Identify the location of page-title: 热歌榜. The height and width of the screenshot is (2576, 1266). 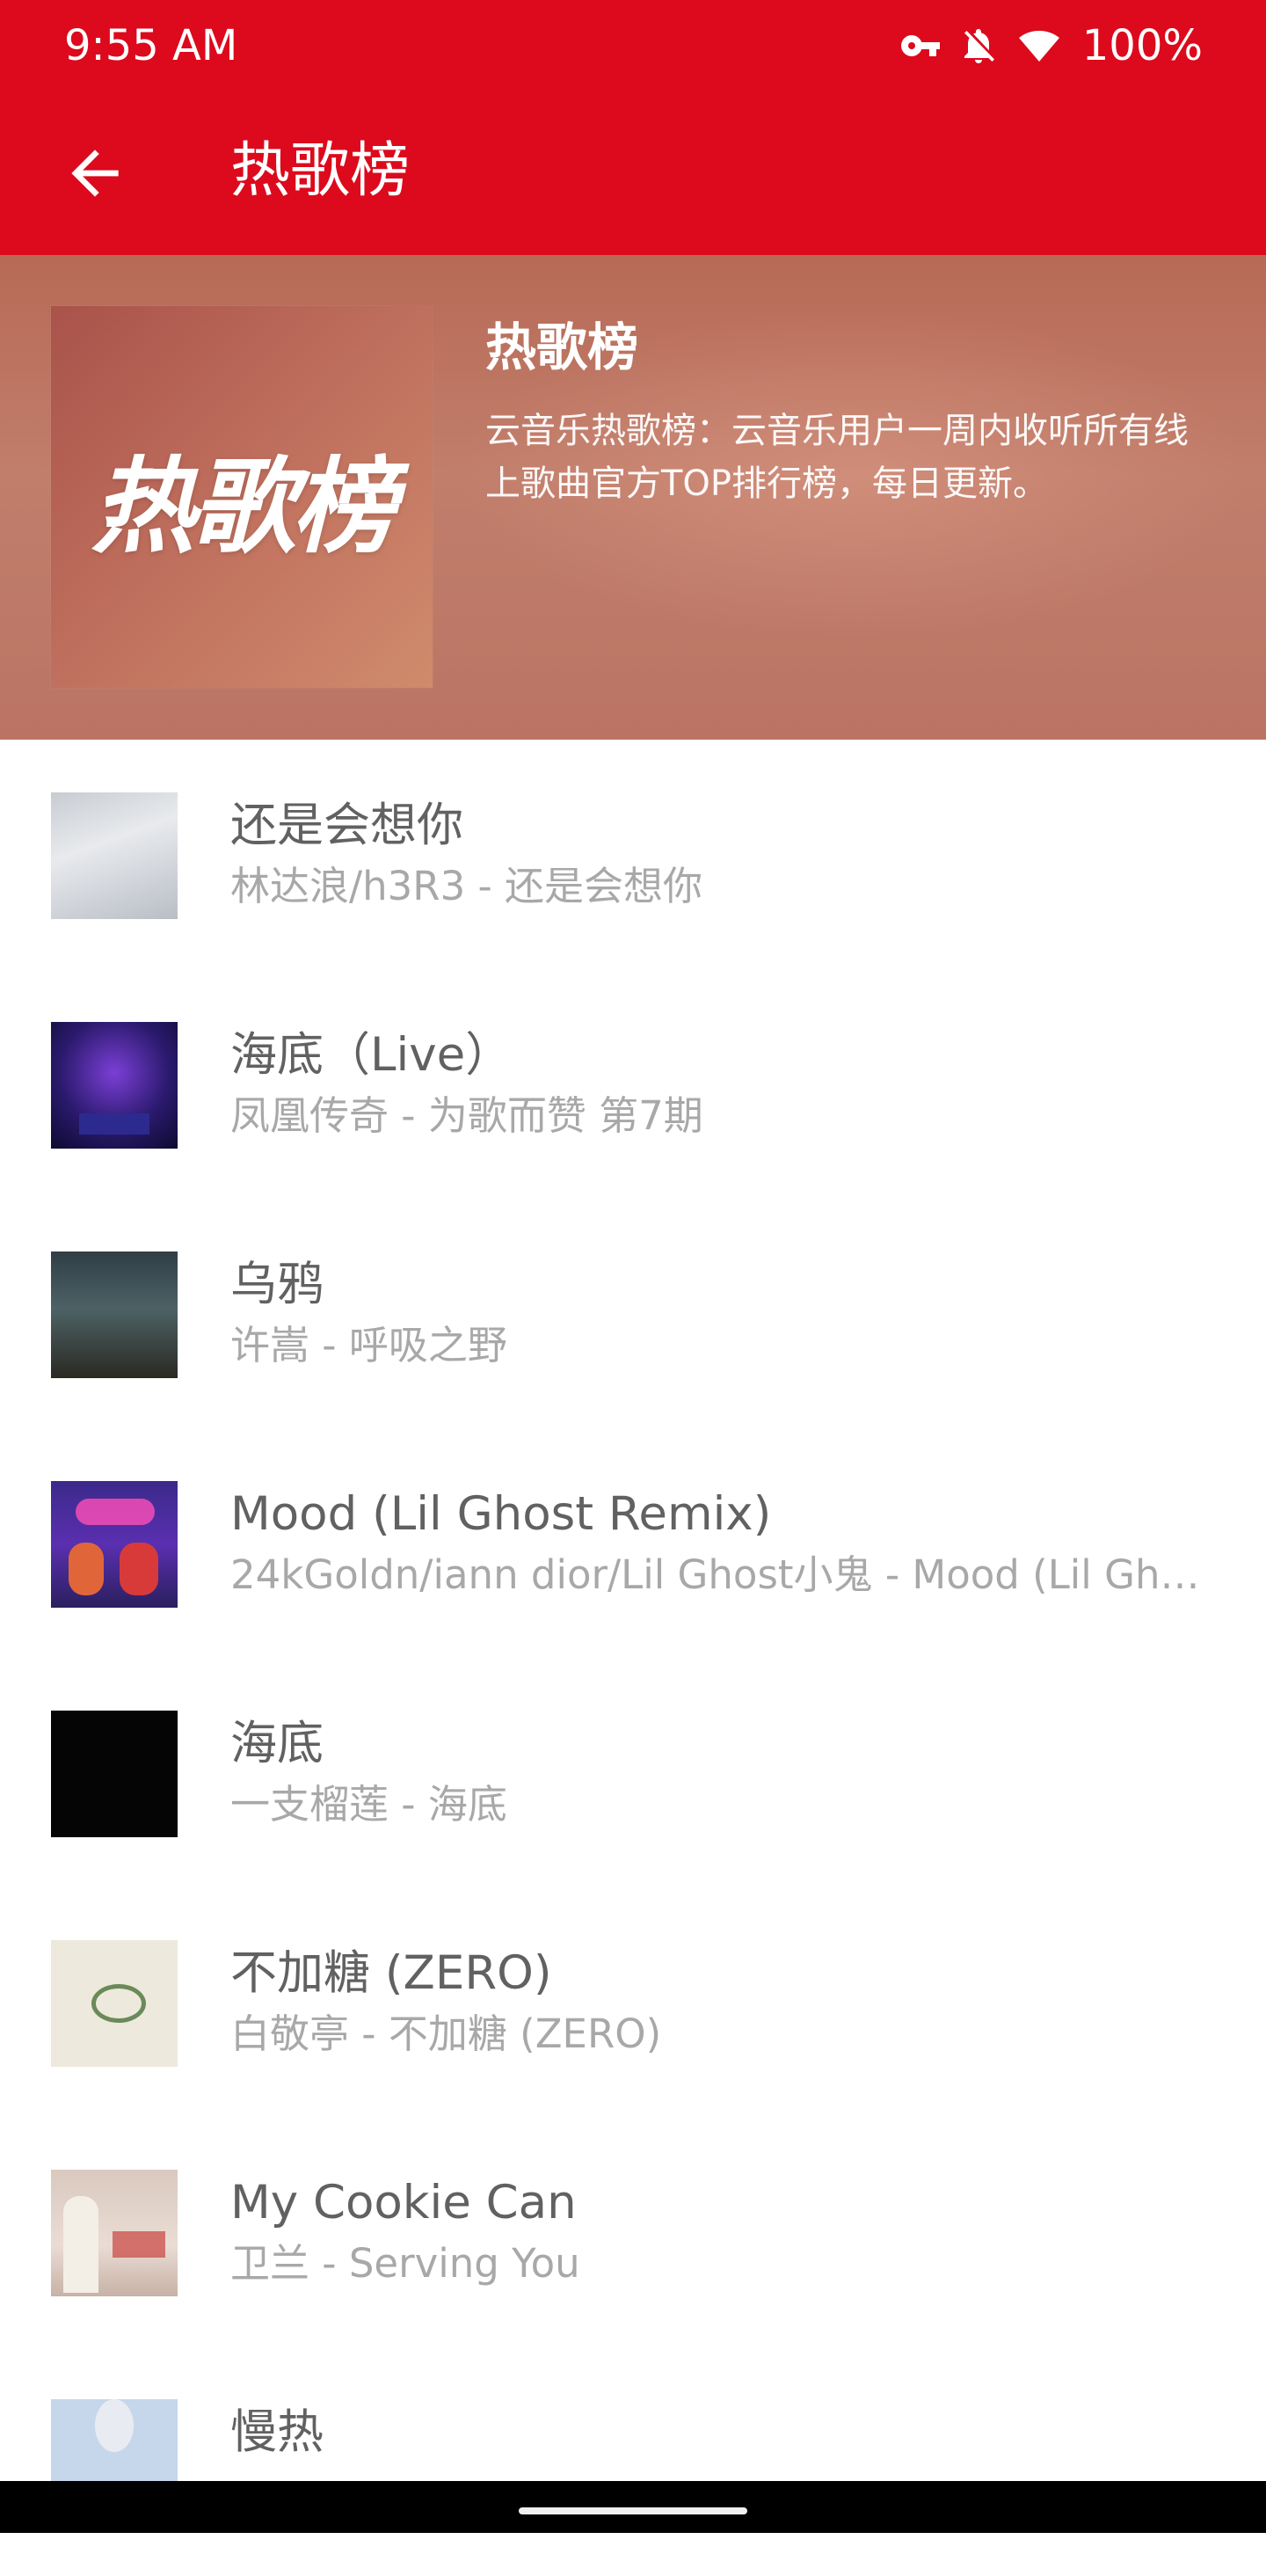
(320, 171).